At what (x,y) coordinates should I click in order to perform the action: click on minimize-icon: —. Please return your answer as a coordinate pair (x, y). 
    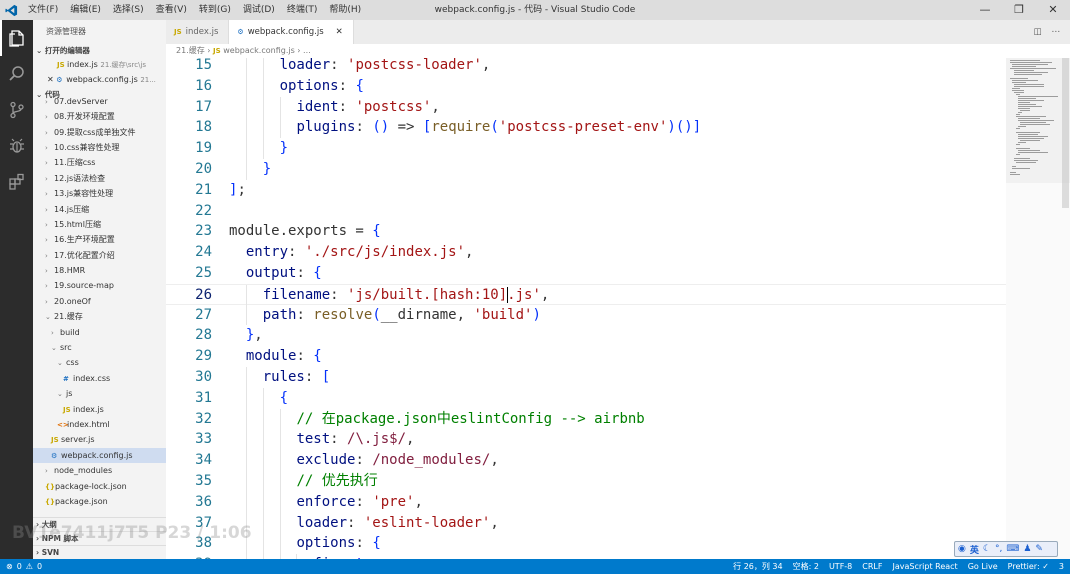
    Looking at the image, I should click on (985, 10).